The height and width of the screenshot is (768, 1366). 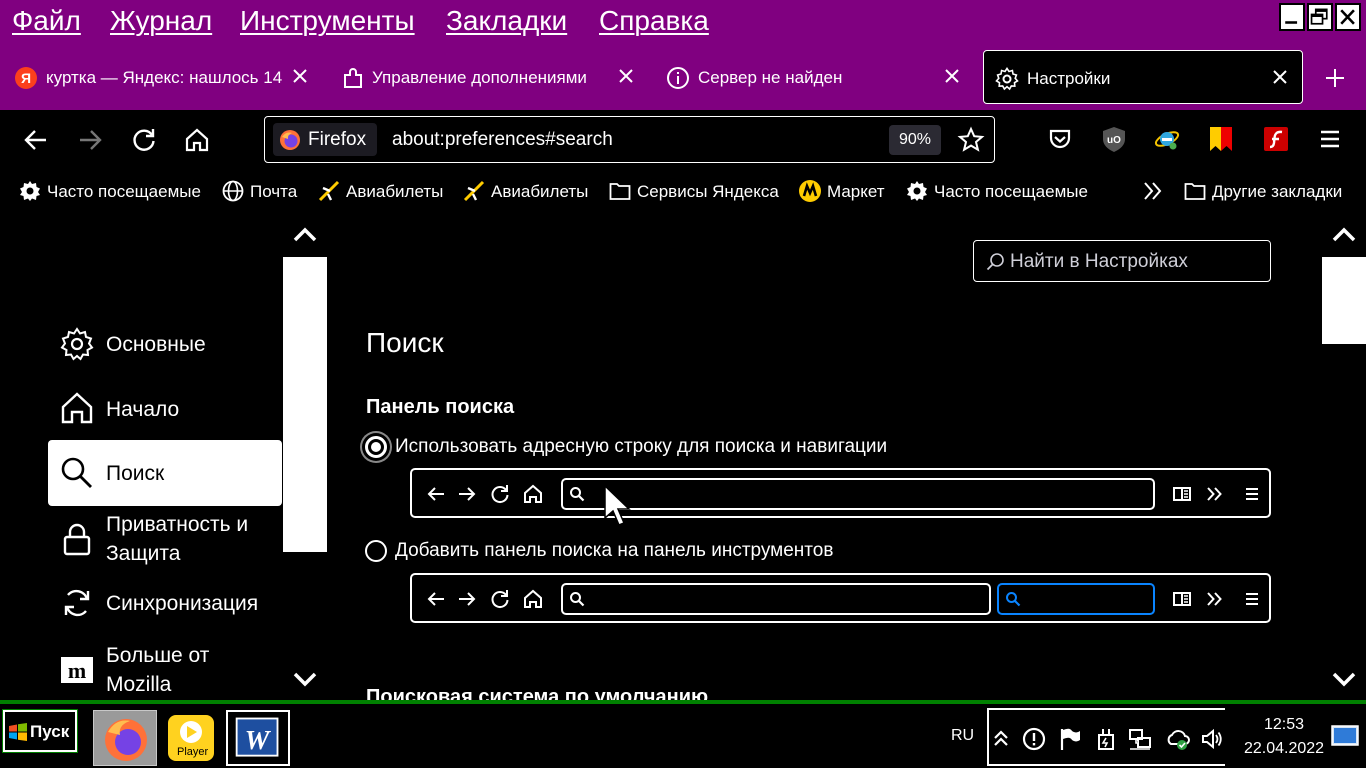 What do you see at coordinates (506, 21) in the screenshot?
I see `menu-bookmarks: Закладки` at bounding box center [506, 21].